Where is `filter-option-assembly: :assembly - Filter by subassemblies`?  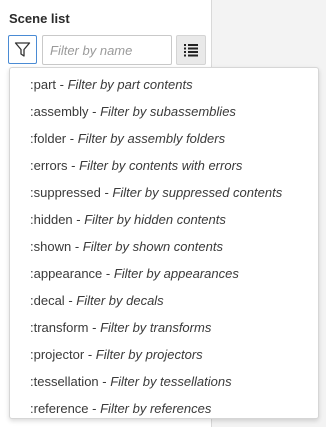 filter-option-assembly: :assembly - Filter by subassemblies is located at coordinates (133, 112).